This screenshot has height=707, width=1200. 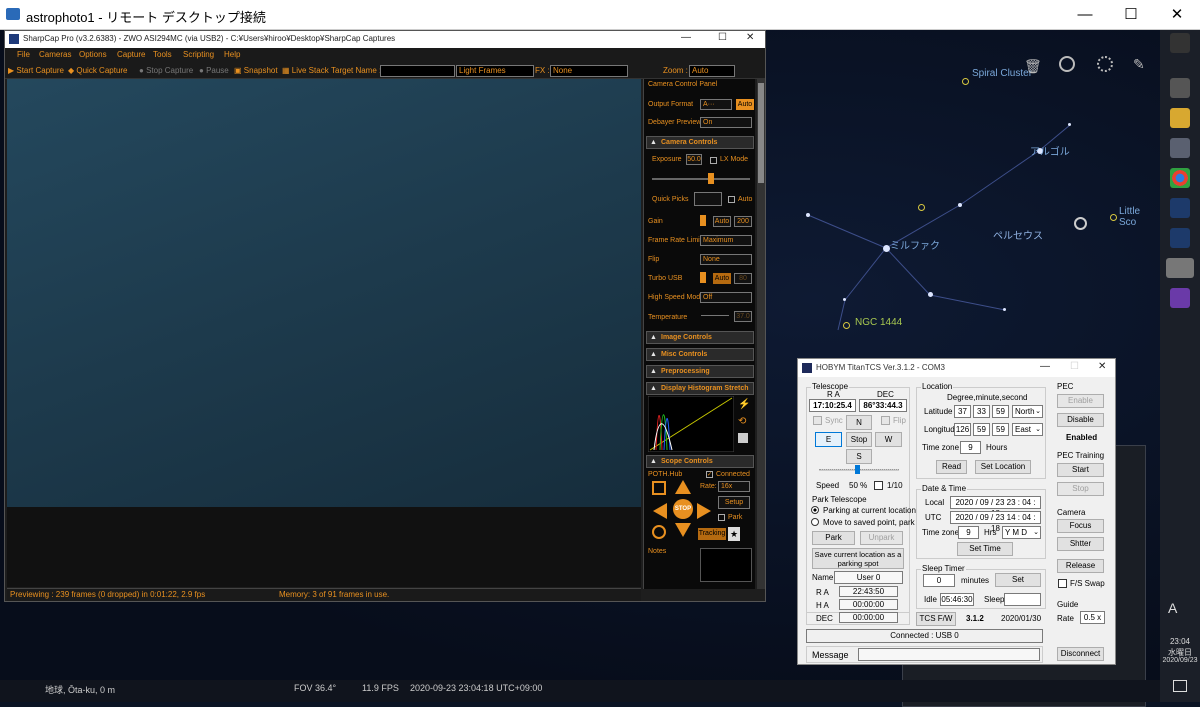 I want to click on maximize-button: ☐, so click(x=1131, y=15).